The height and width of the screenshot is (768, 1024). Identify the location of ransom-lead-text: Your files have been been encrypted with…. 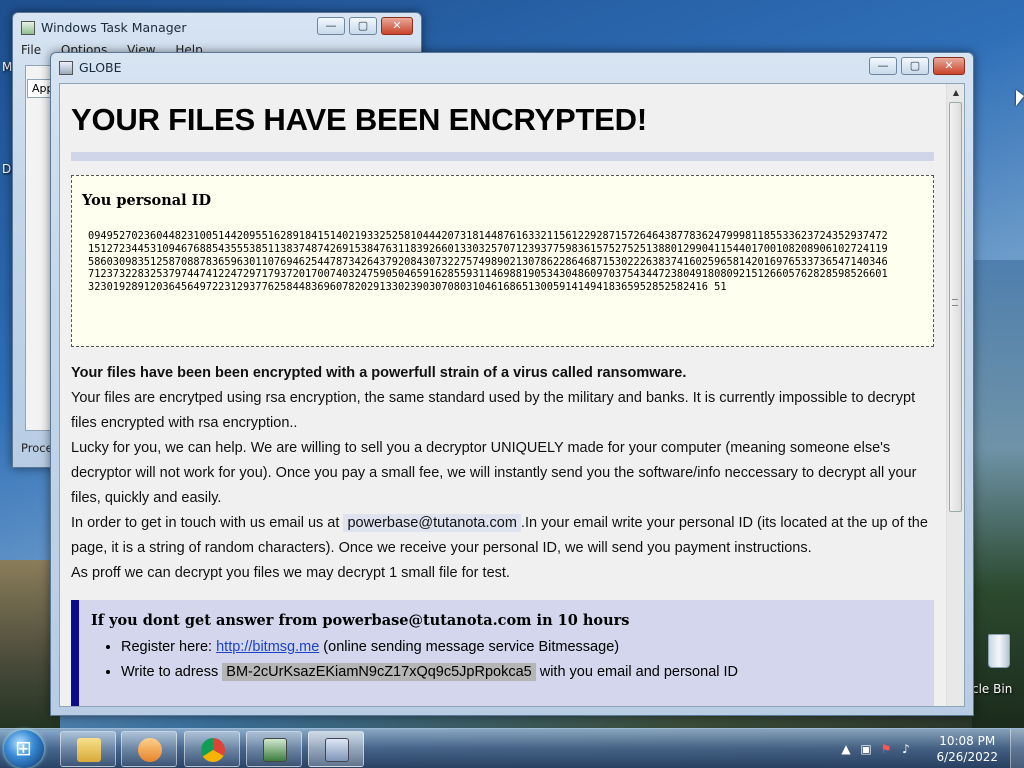
(379, 373).